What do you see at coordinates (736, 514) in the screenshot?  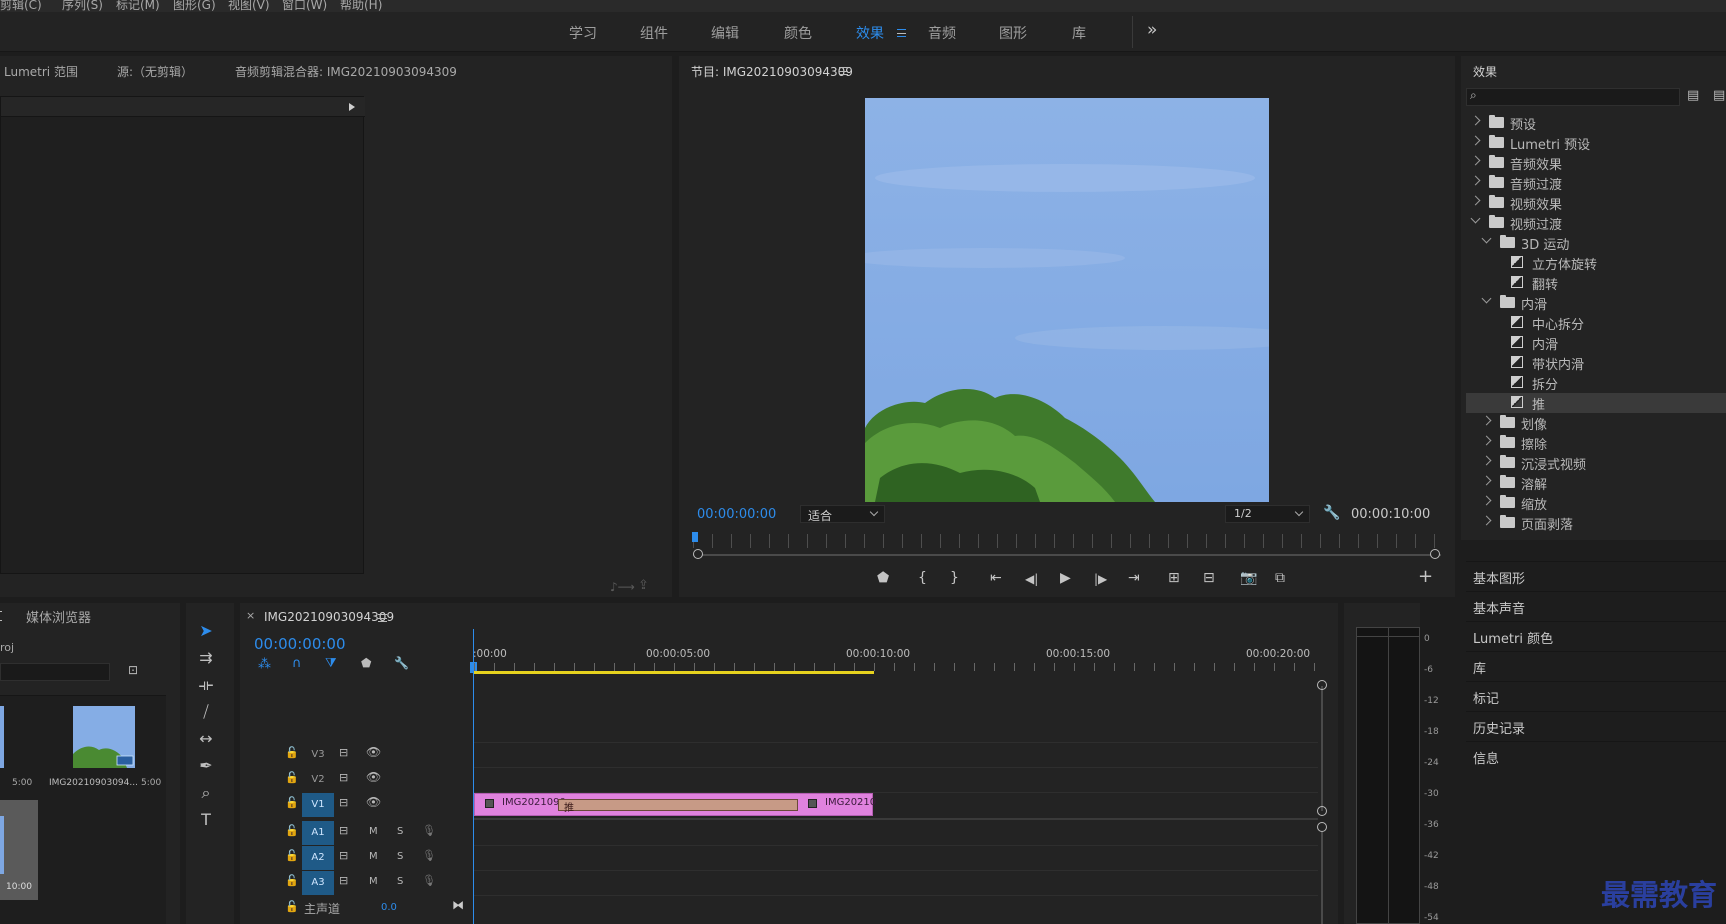 I see `program-current-timecode: 00:00:00:00` at bounding box center [736, 514].